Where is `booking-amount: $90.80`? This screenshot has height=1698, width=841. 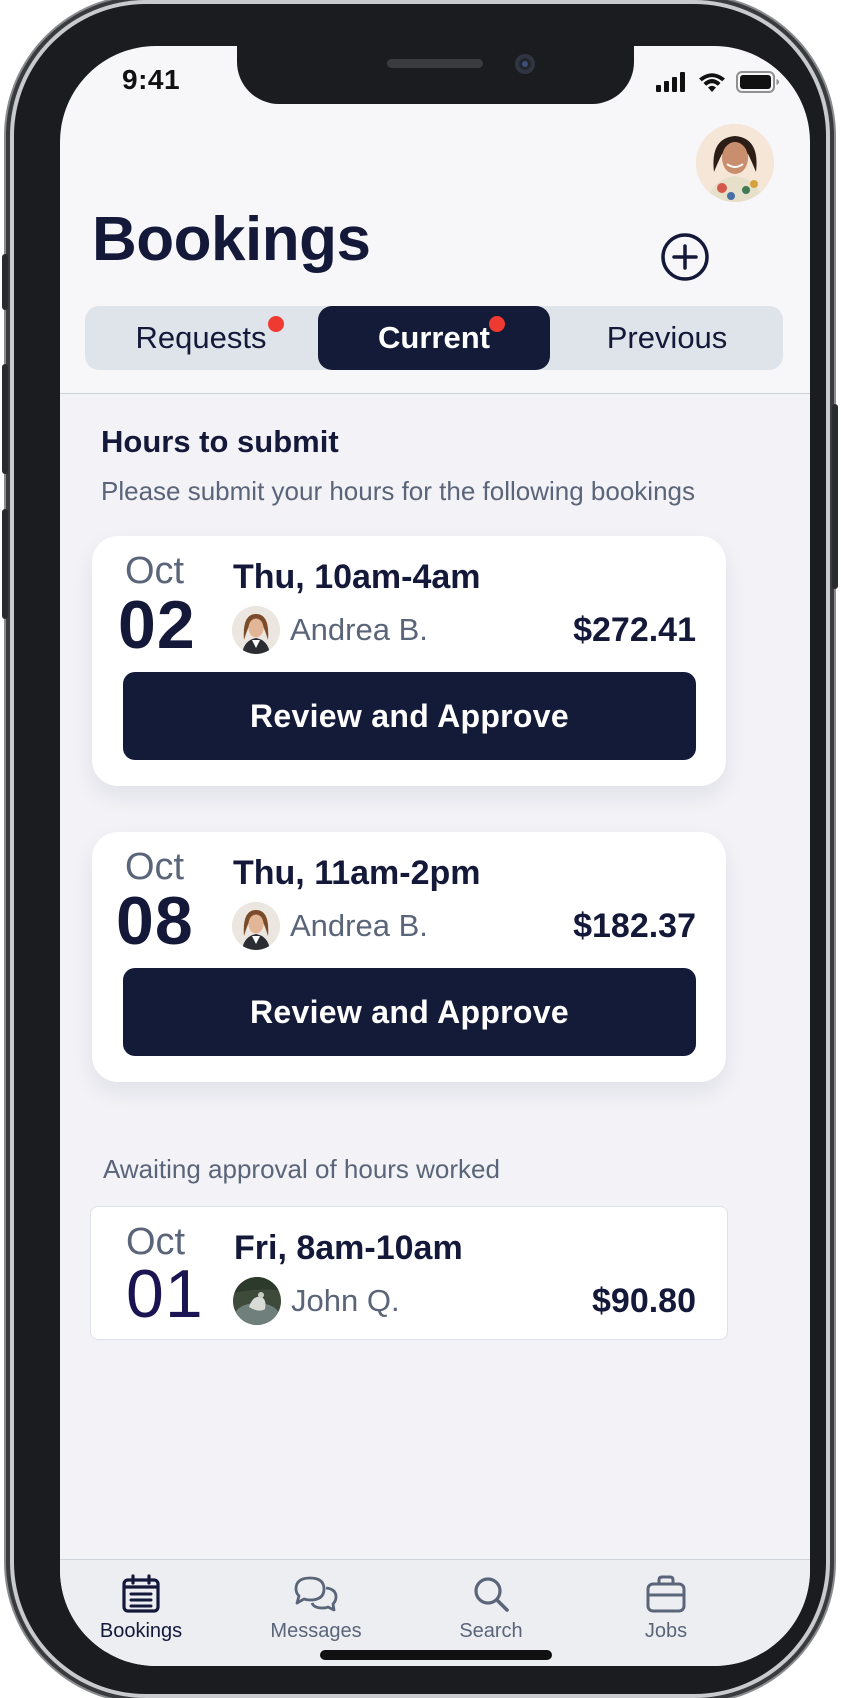
booking-amount: $90.80 is located at coordinates (644, 1301).